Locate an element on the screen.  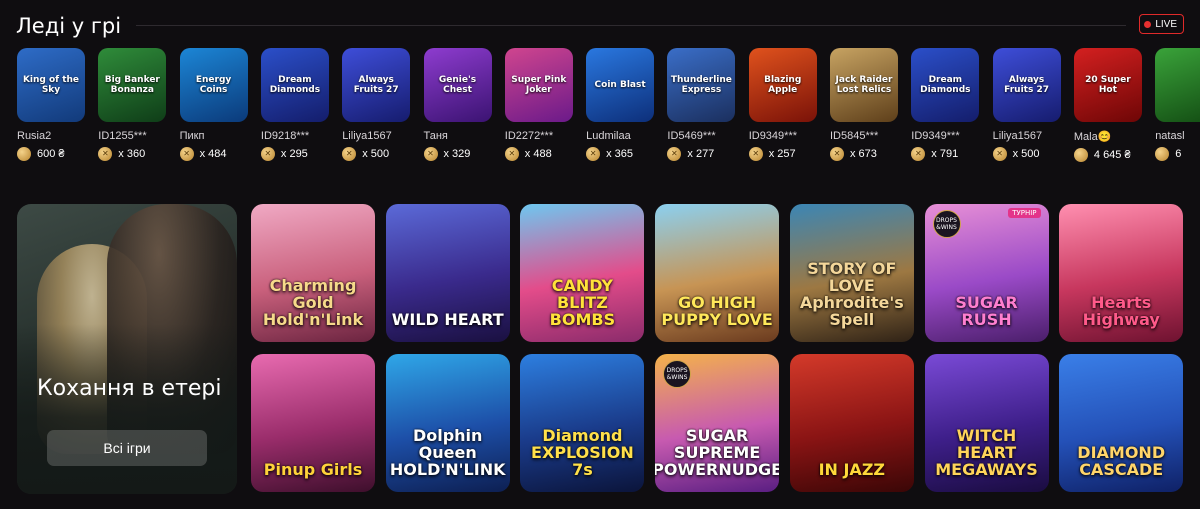
winner-game-title: Thunderline Express is located at coordinates (701, 85).